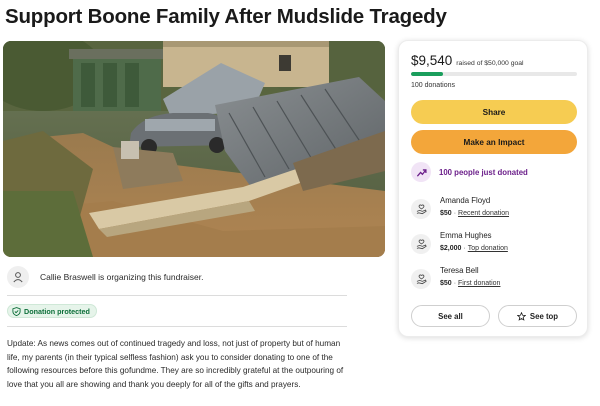 Image resolution: width=600 pixels, height=406 pixels. I want to click on trending-up-icon, so click(421, 172).